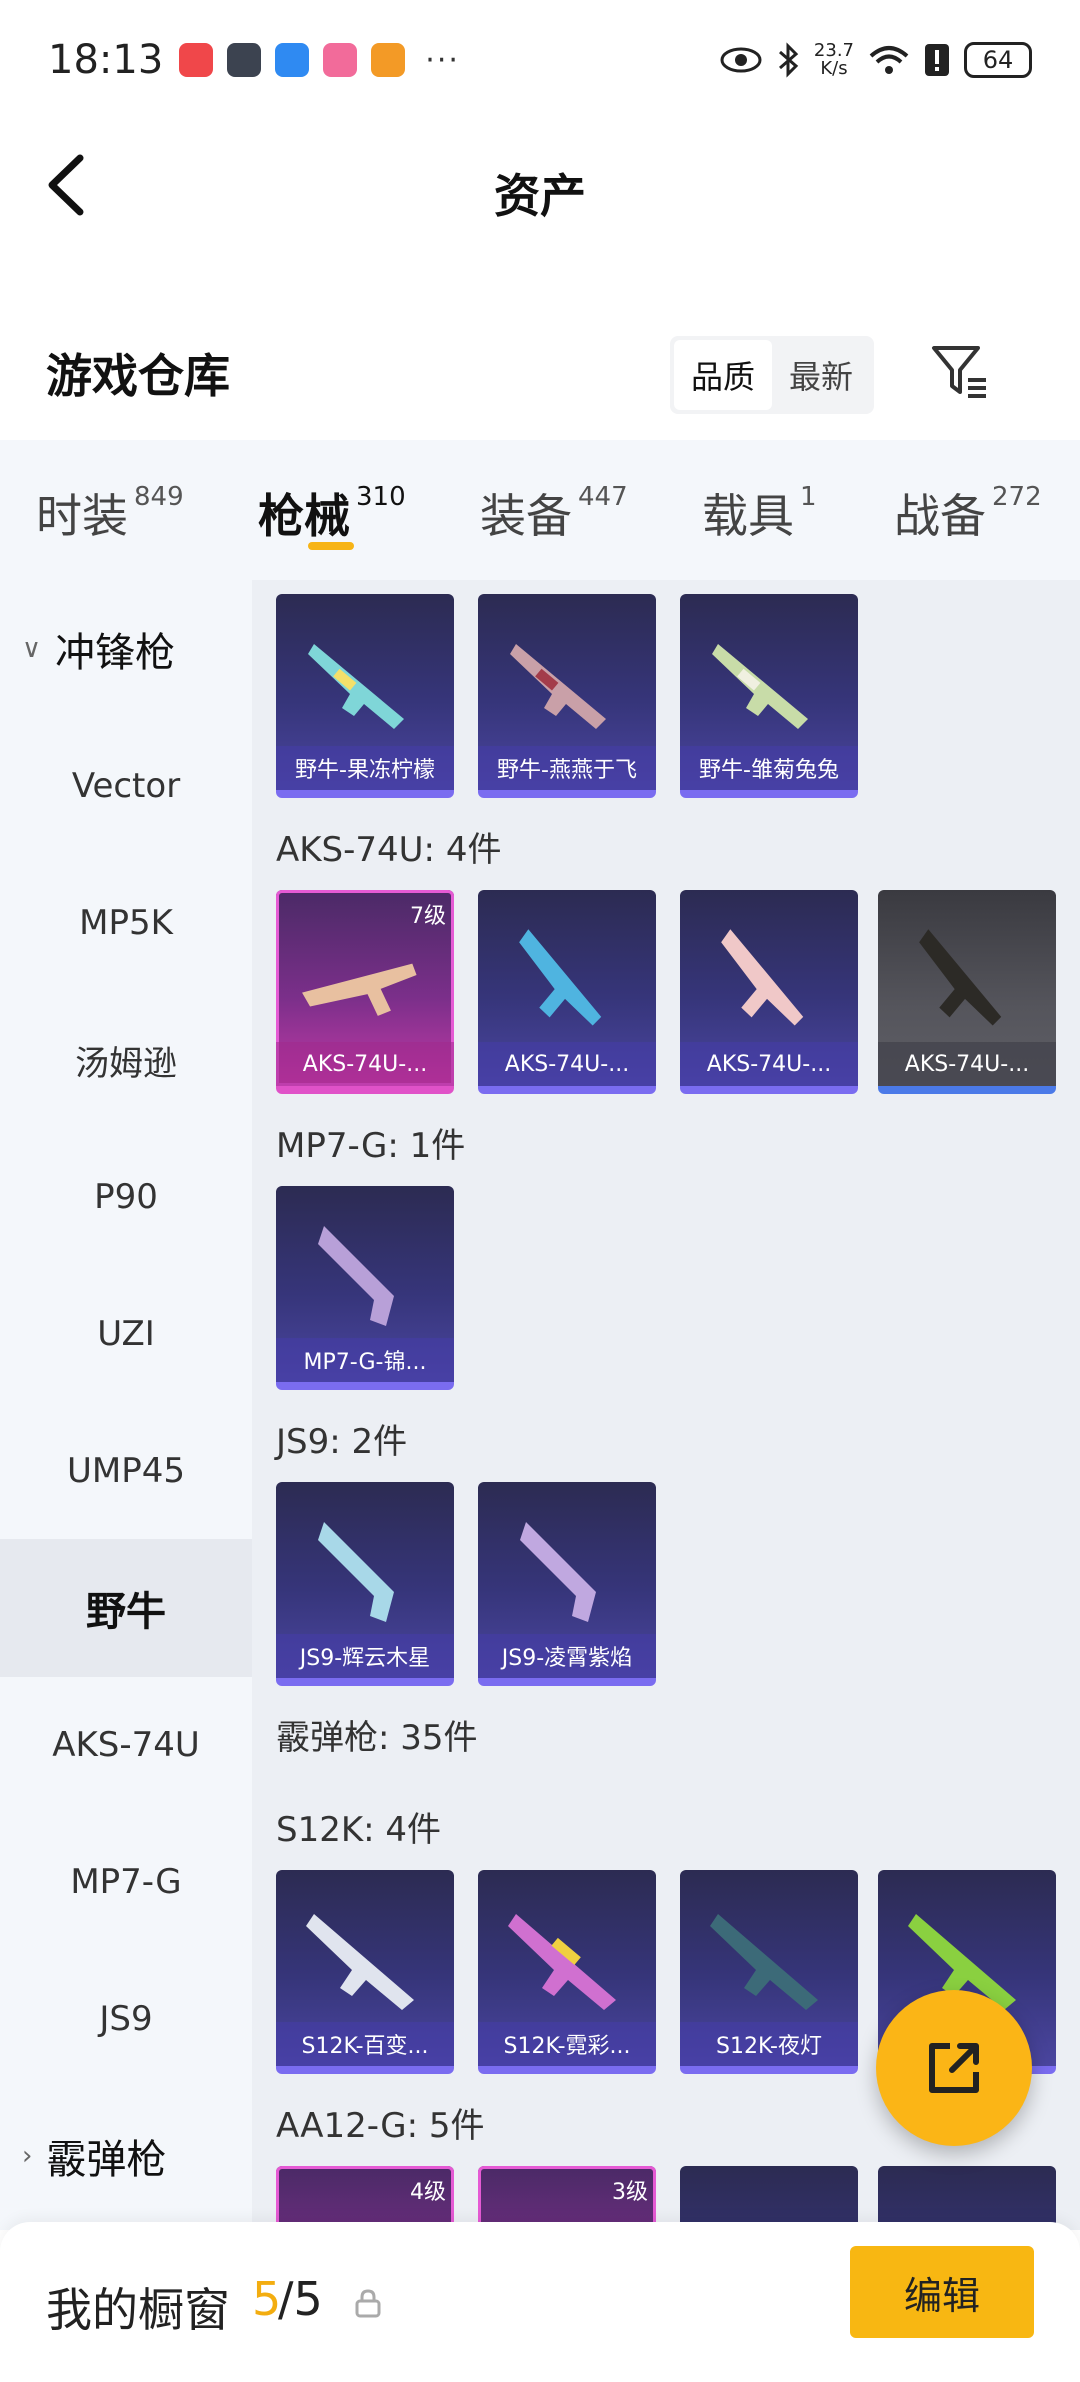 The image size is (1080, 2382). Describe the element at coordinates (304, 516) in the screenshot. I see `tab-label: 枪械` at that location.